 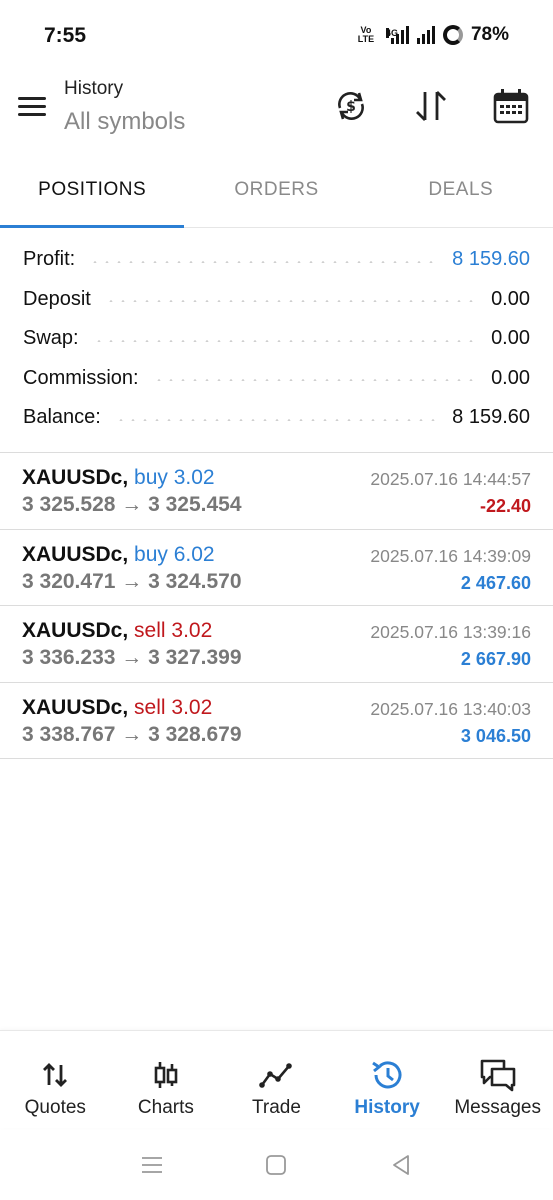 I want to click on nav-label: Messages, so click(x=497, y=1107).